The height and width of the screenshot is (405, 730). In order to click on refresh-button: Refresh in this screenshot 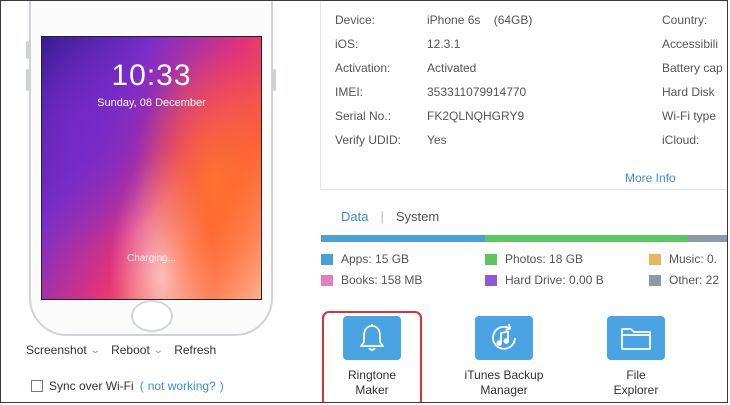, I will do `click(195, 350)`.